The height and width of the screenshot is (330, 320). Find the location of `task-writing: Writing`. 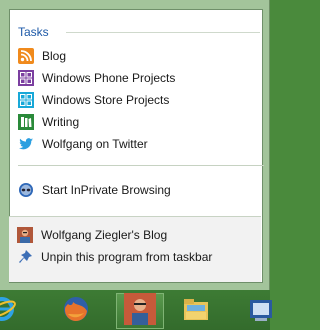

task-writing: Writing is located at coordinates (136, 122).